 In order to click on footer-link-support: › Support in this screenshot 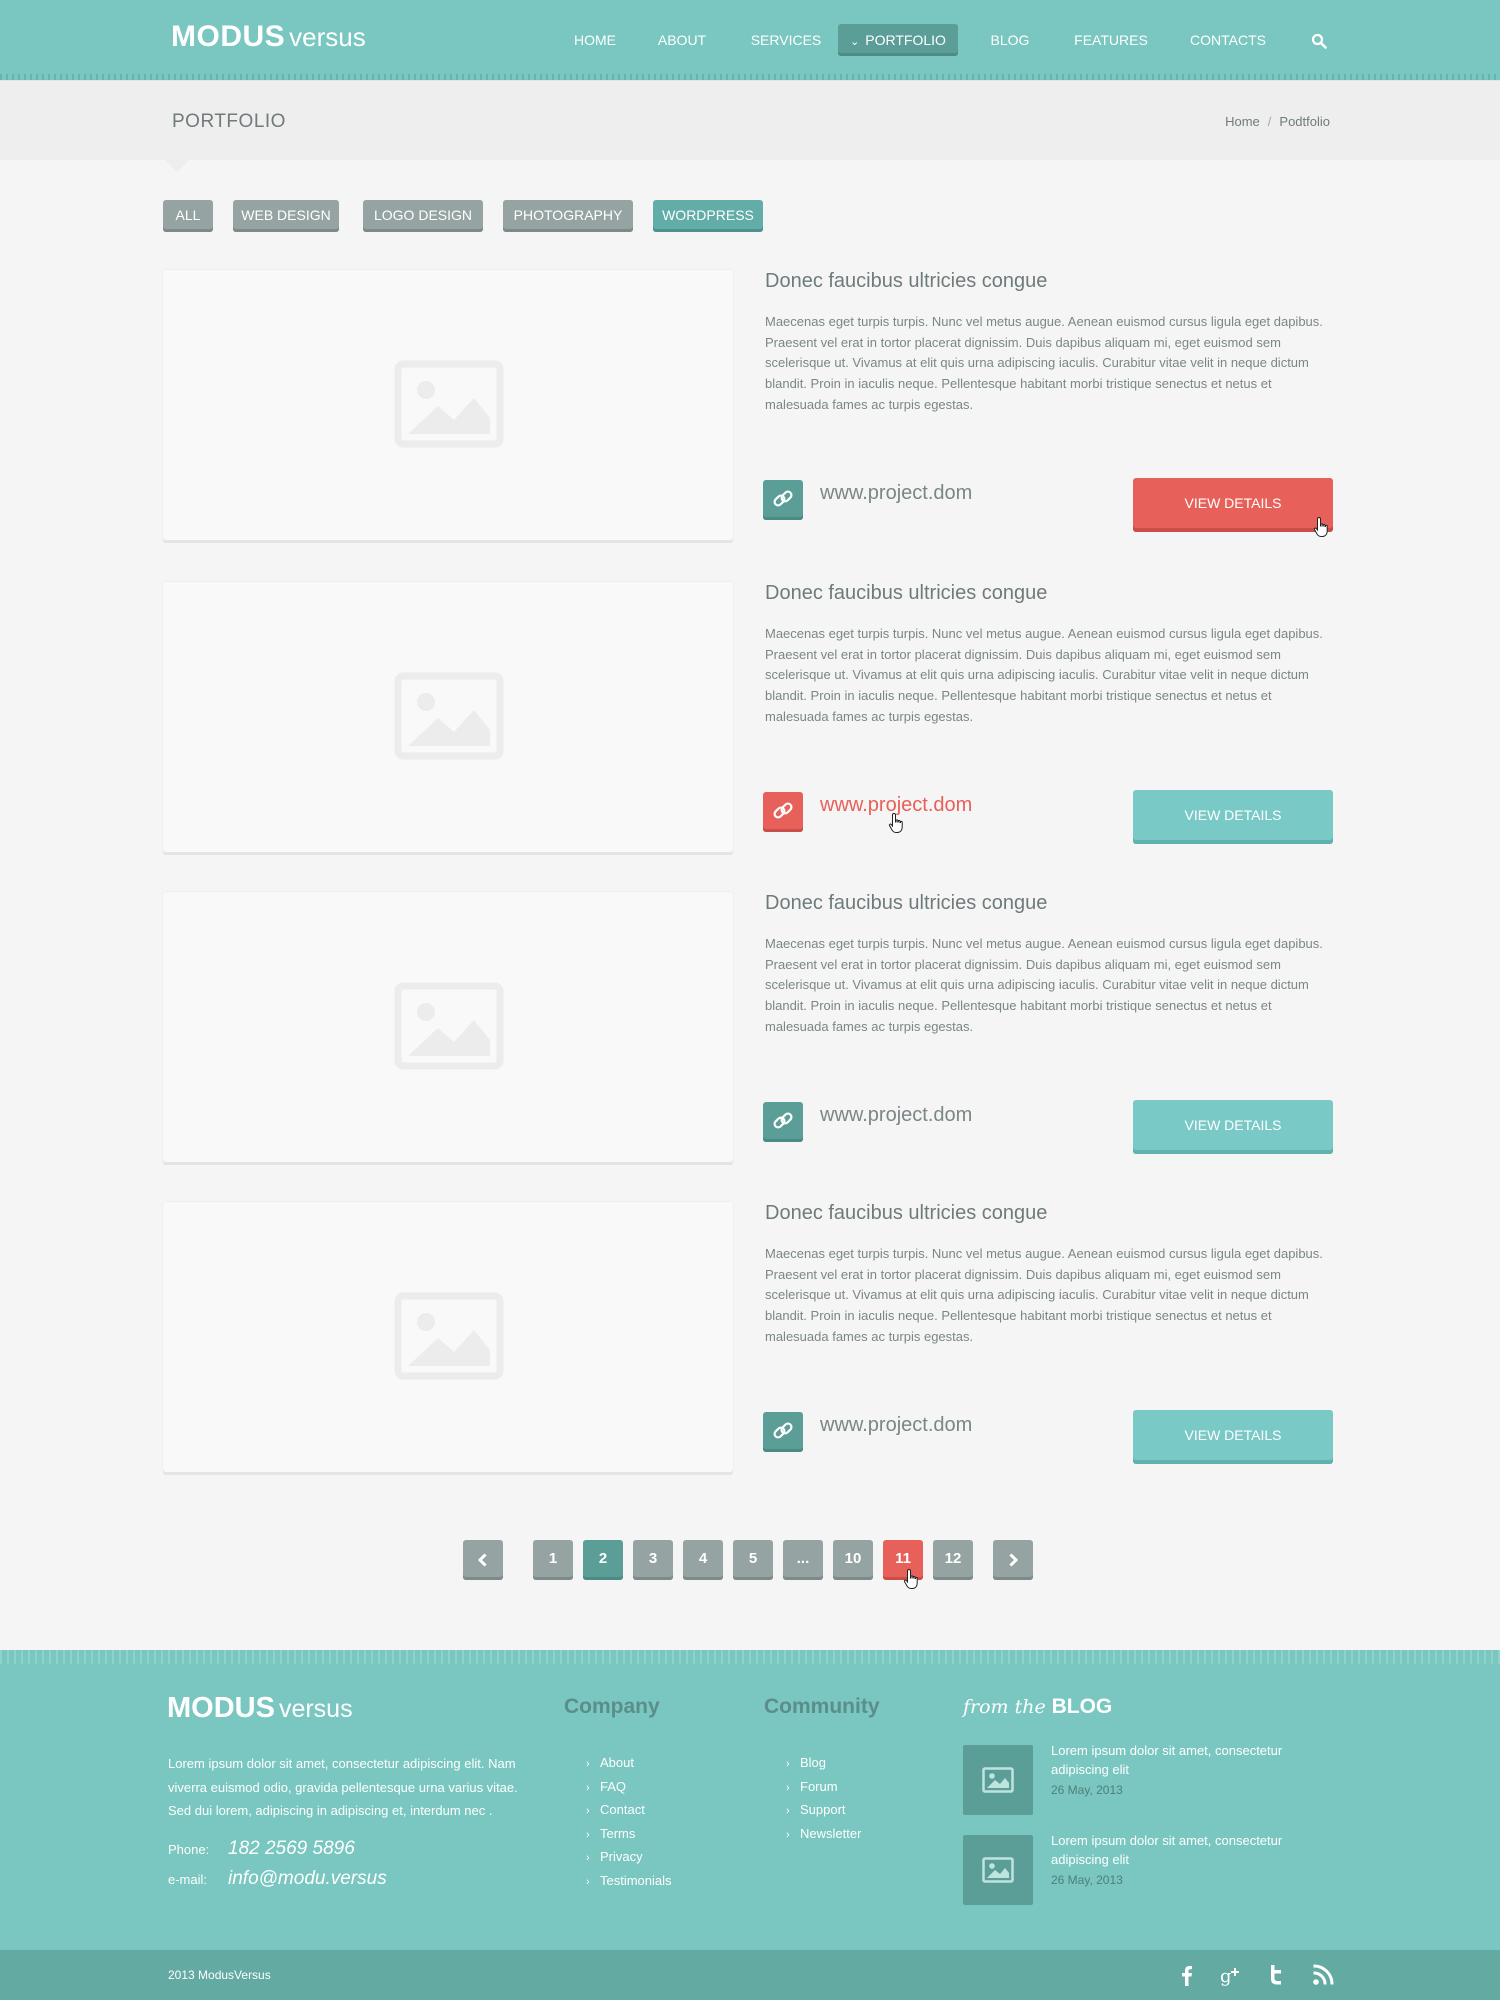, I will do `click(823, 1810)`.